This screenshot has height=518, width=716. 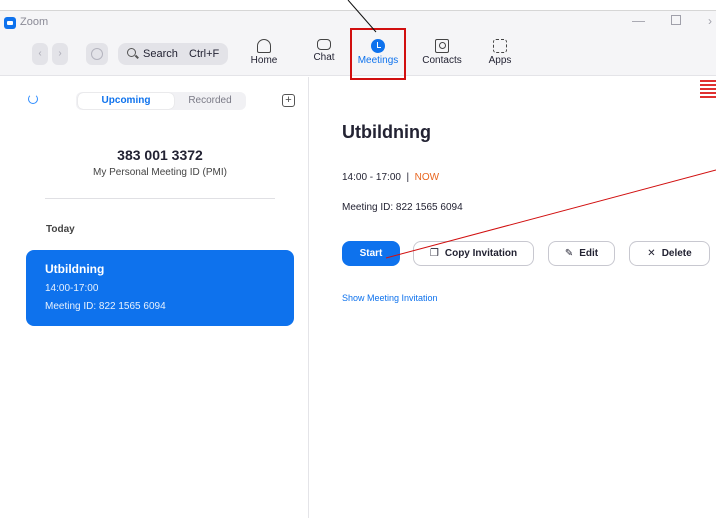 I want to click on start-button: Start, so click(x=371, y=253).